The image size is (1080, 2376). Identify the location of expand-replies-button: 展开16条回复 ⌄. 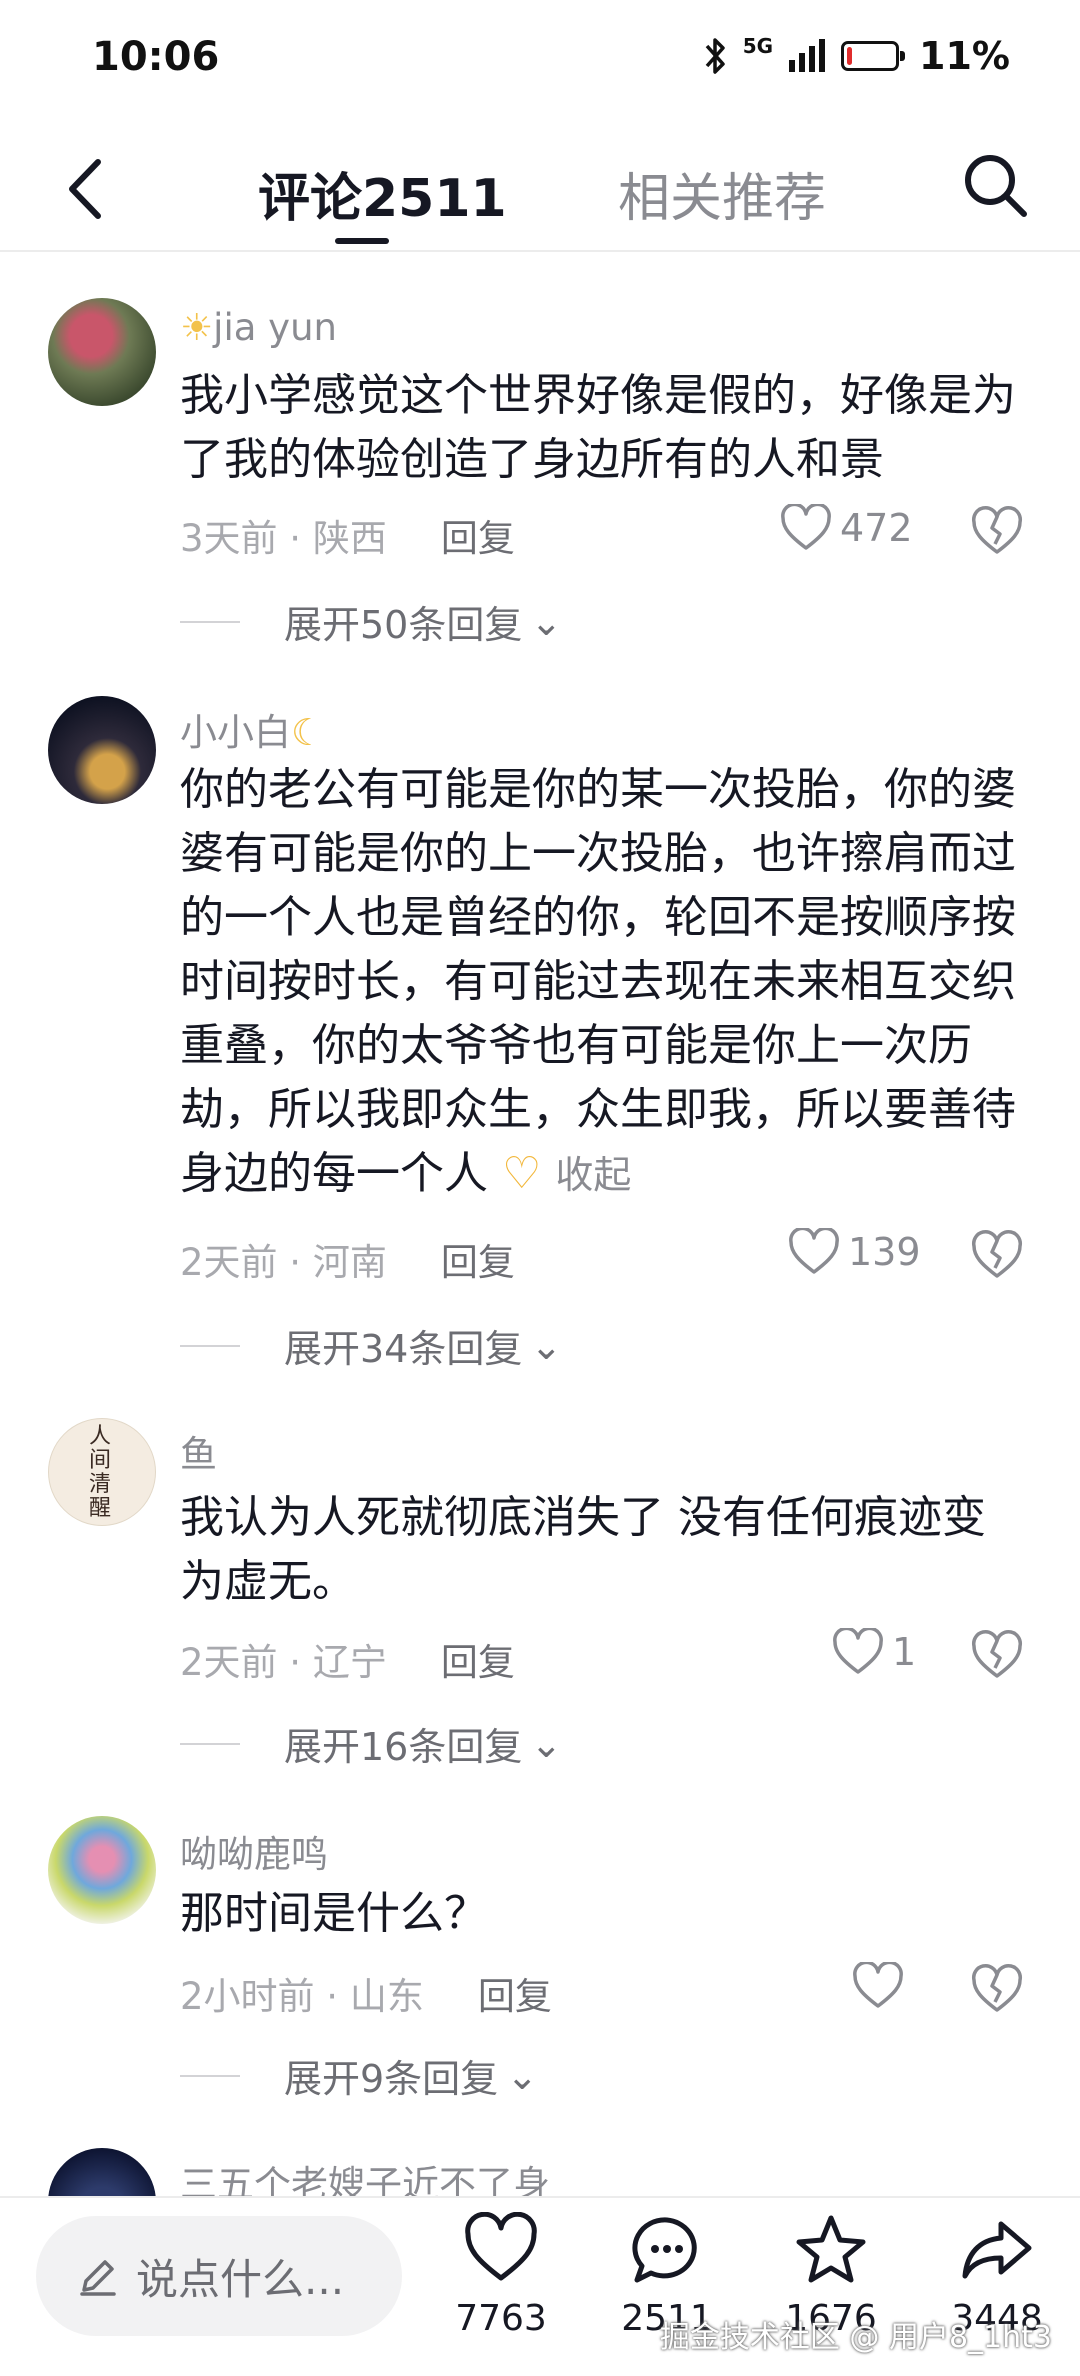
(371, 1743).